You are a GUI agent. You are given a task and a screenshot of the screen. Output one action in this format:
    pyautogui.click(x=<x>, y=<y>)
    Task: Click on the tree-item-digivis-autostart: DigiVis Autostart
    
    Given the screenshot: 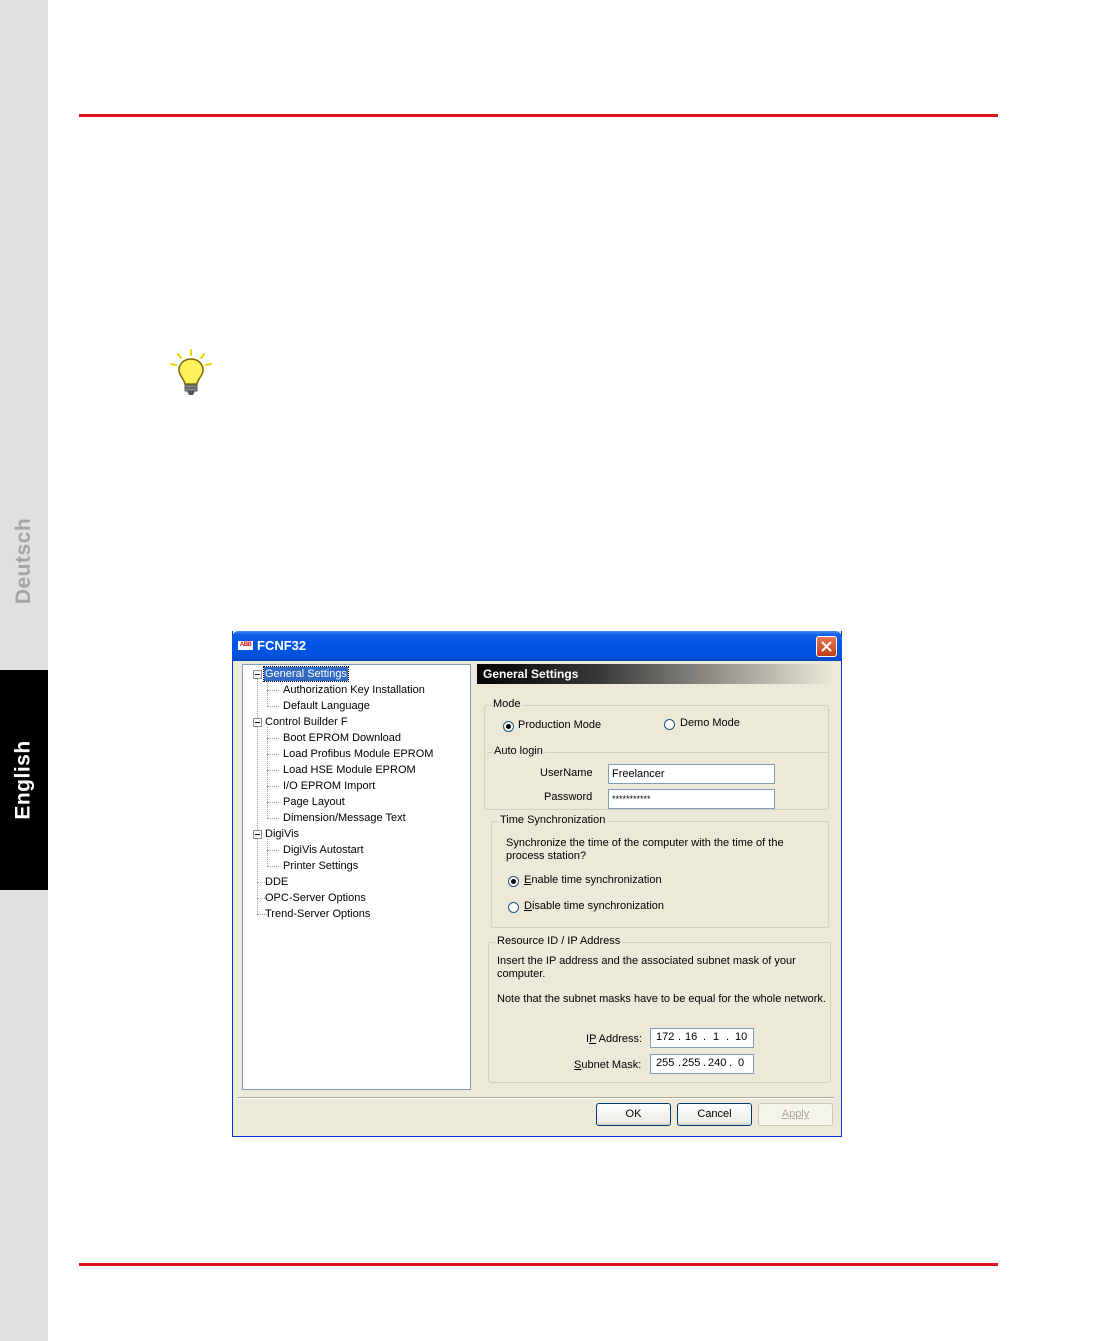 What is the action you would take?
    pyautogui.click(x=323, y=850)
    